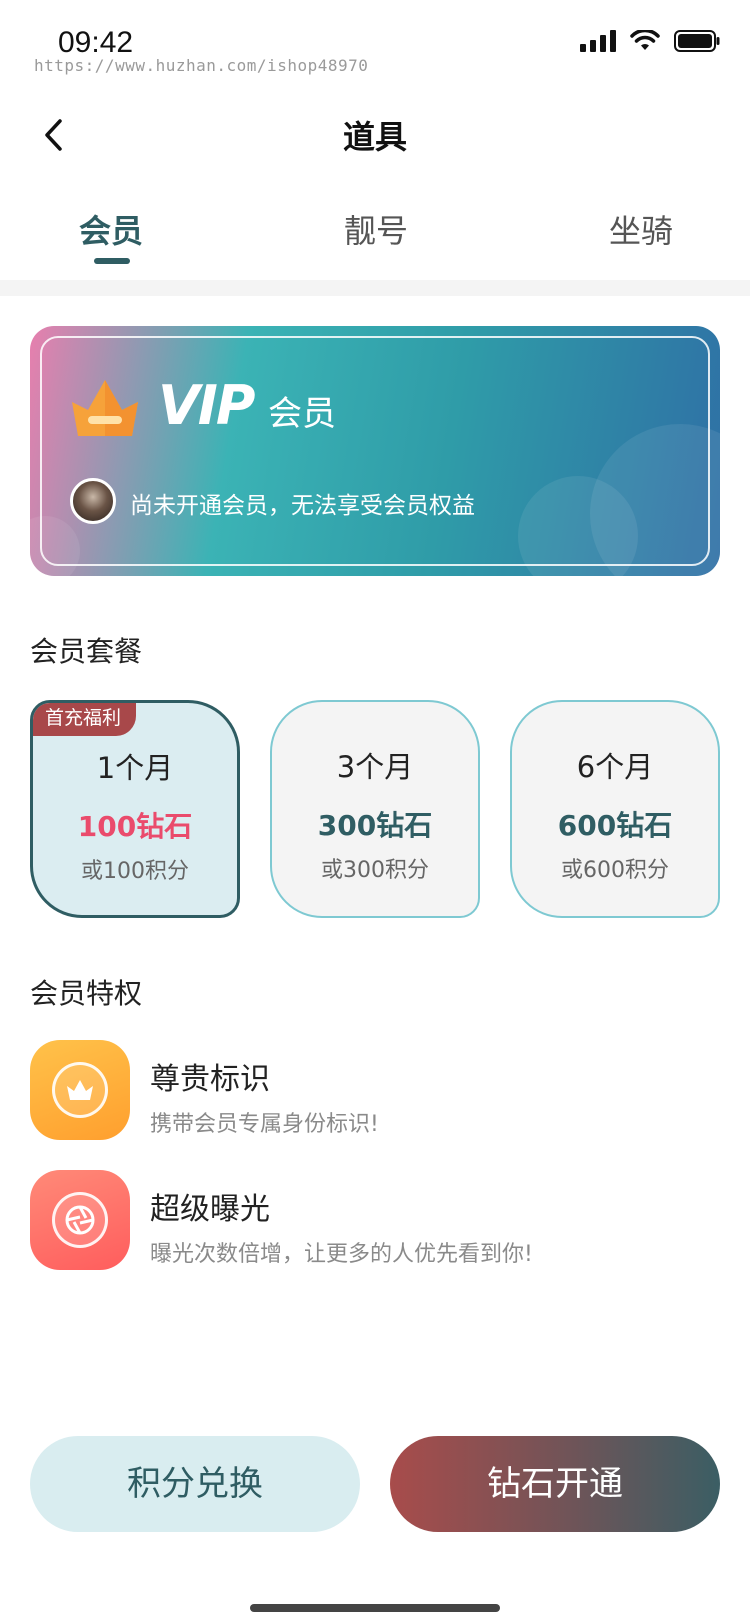  What do you see at coordinates (375, 1608) in the screenshot?
I see `home-indicator` at bounding box center [375, 1608].